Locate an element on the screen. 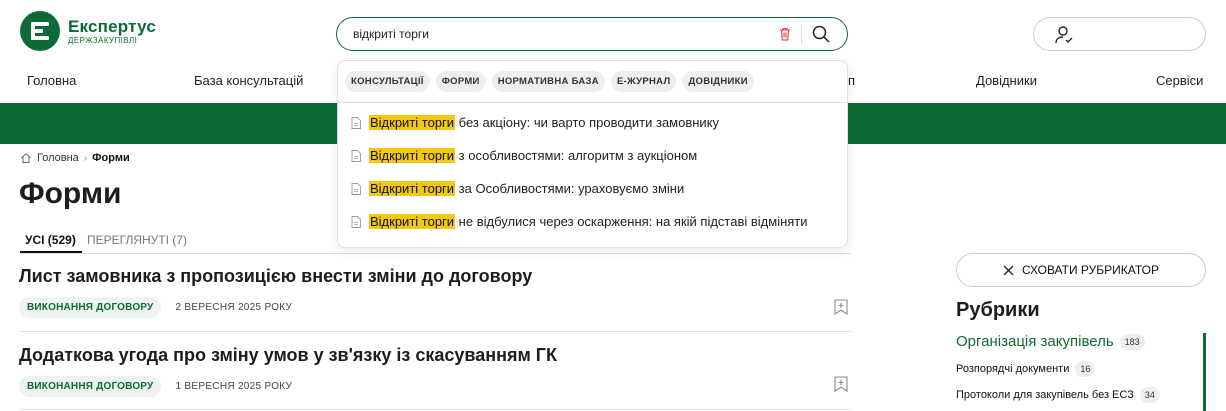  chip-forms: ФОРМИ is located at coordinates (460, 81).